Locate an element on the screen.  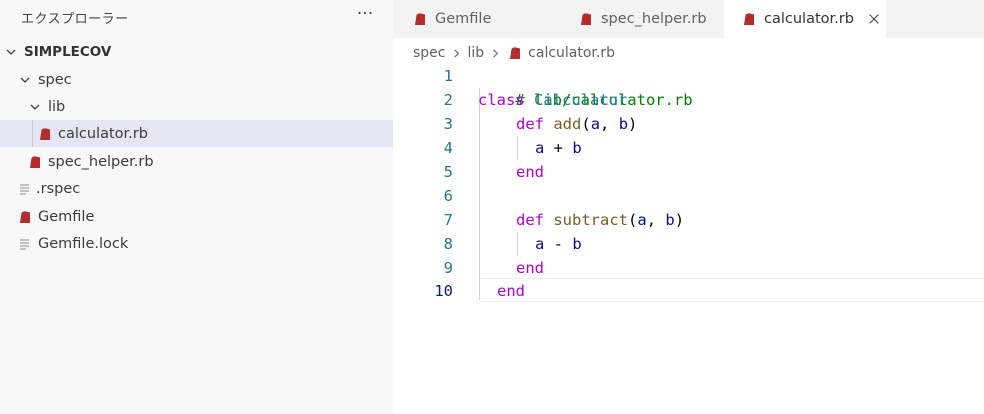
tree-item-label: lib is located at coordinates (57, 106).